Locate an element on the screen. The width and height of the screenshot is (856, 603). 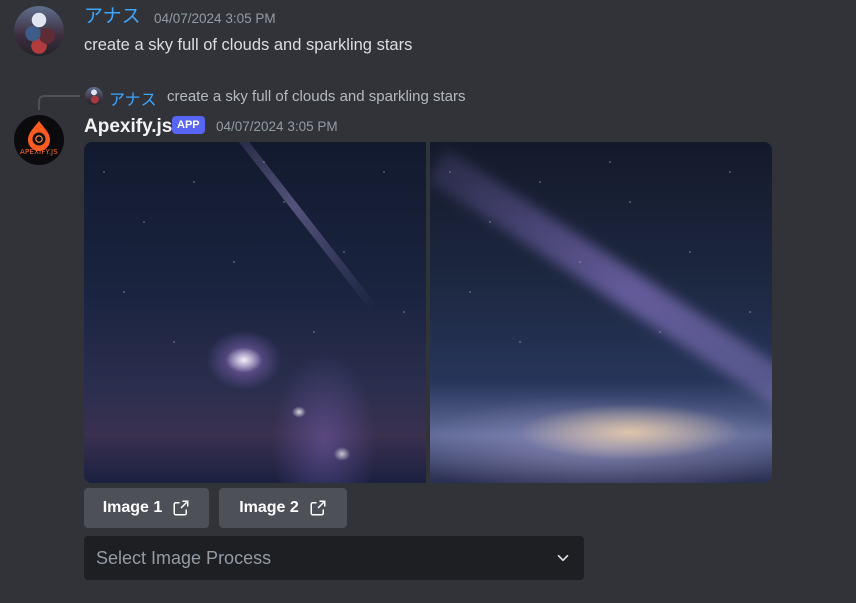
bot-avatar: APEXIFY.JS is located at coordinates (39, 140).